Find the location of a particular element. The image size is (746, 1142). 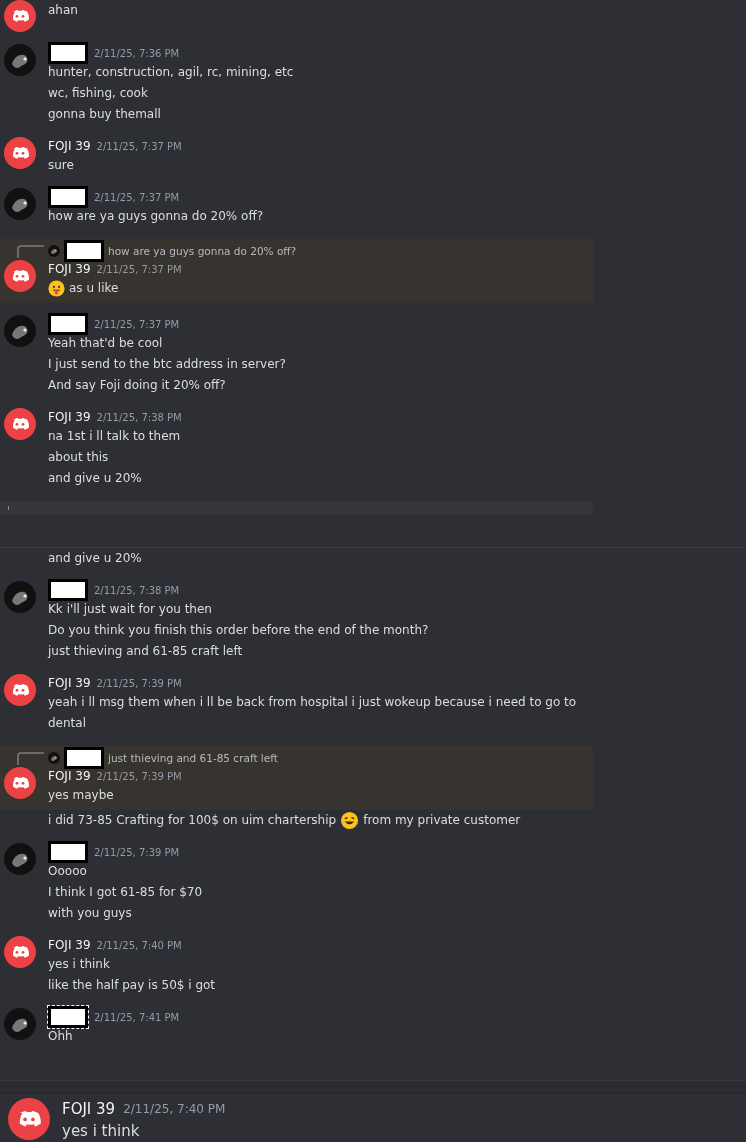

message-text: like the half pay is 50$ i got is located at coordinates (132, 985).